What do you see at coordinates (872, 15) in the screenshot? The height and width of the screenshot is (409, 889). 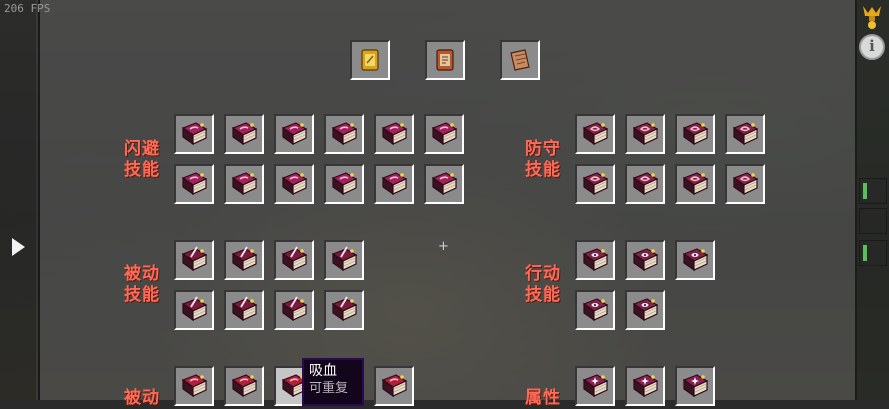 I see `advancement-trophy-icon` at bounding box center [872, 15].